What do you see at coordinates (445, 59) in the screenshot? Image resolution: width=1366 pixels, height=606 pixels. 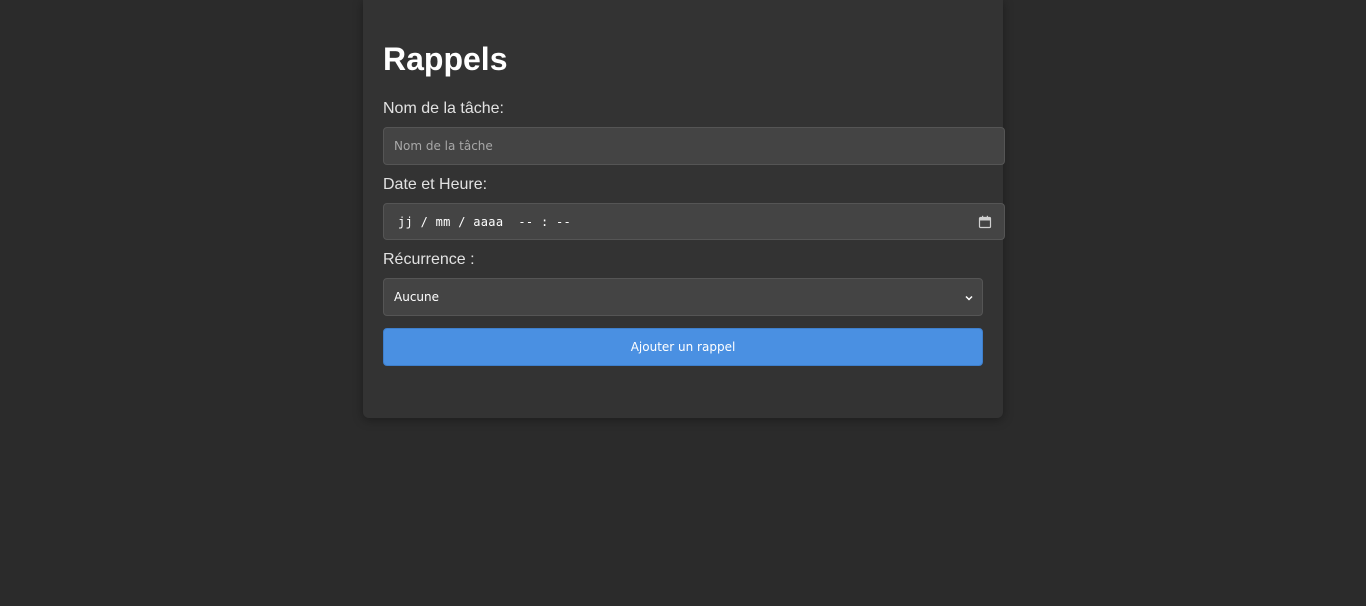 I see `page-title: Rappels` at bounding box center [445, 59].